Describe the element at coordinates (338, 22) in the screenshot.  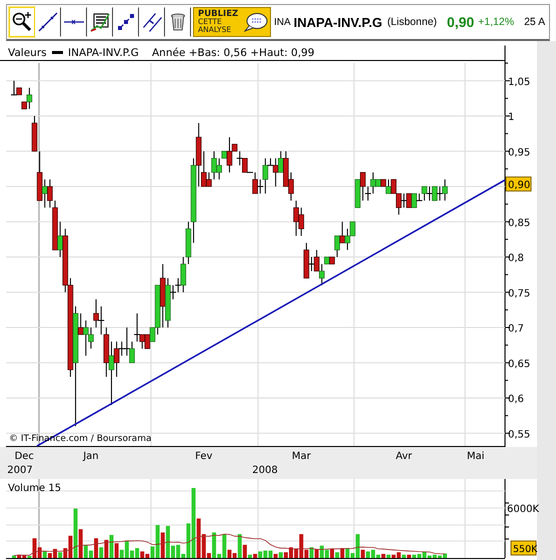
I see `stock-name: INAPA-INV.P.G` at that location.